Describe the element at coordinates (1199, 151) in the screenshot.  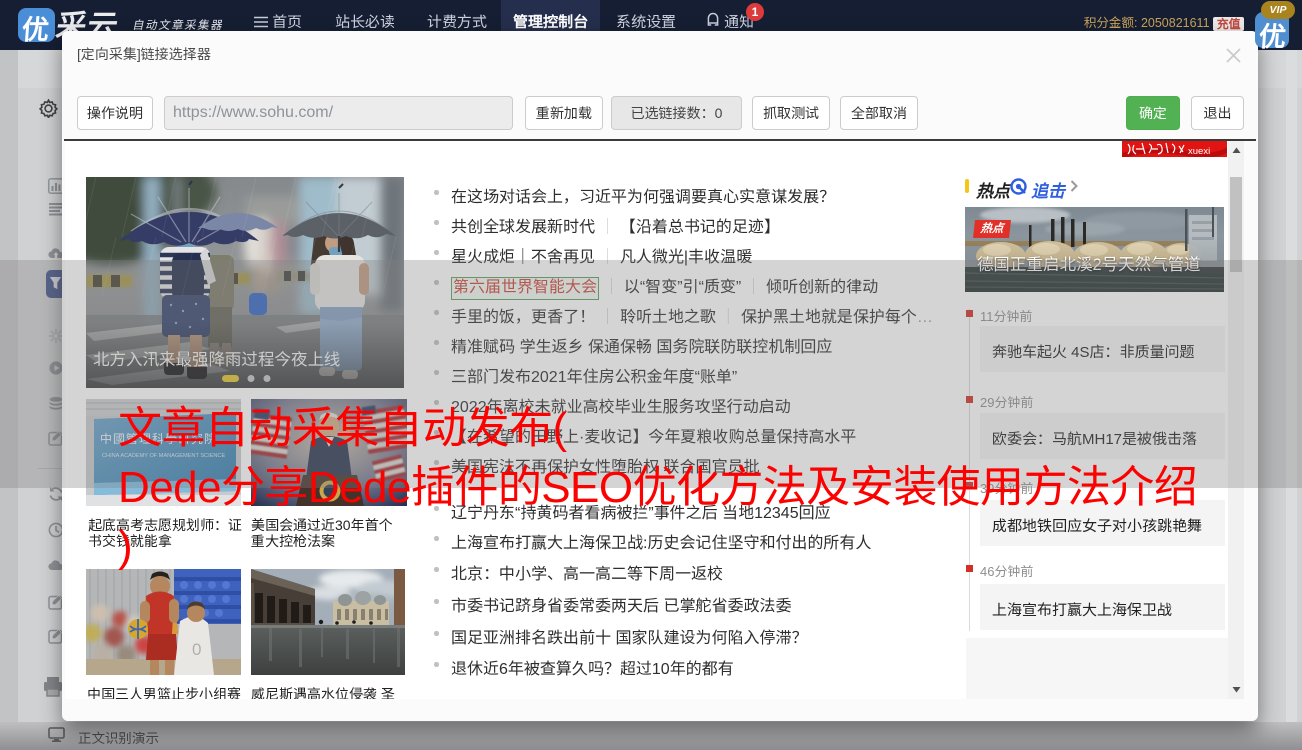
I see `svg-text: xuexi` at that location.